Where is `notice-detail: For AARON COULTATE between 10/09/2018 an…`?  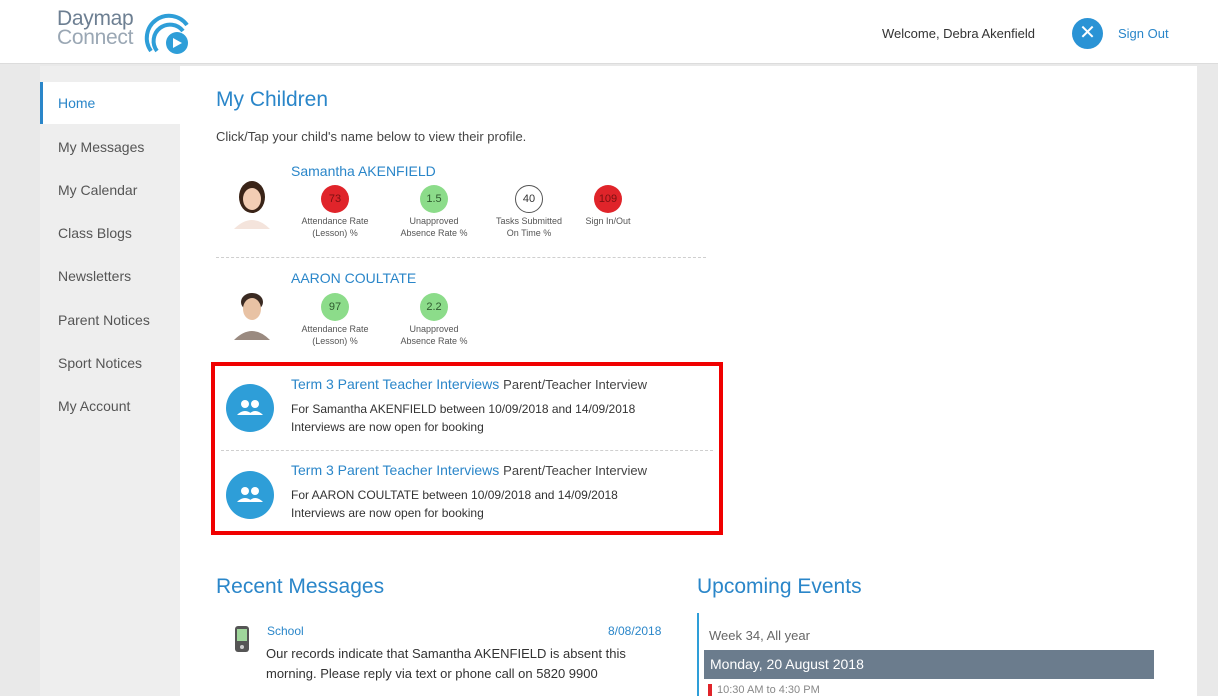 notice-detail: For AARON COULTATE between 10/09/2018 an… is located at coordinates (454, 495).